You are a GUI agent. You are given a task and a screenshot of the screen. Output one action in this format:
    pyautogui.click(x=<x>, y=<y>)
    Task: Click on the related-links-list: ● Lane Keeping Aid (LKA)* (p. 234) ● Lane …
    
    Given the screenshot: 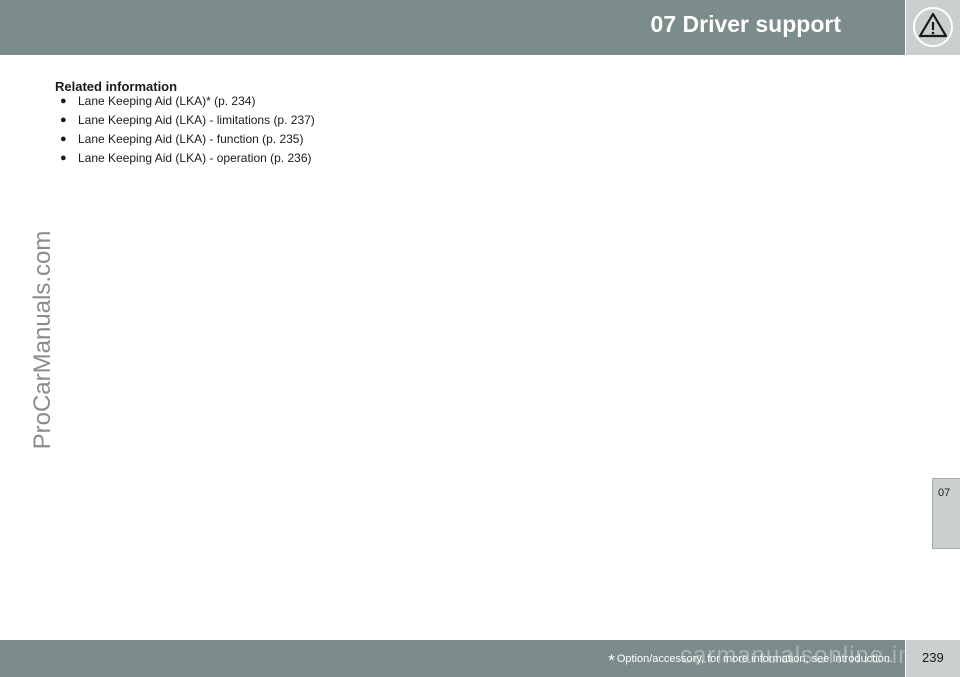 What is the action you would take?
    pyautogui.click(x=200, y=130)
    